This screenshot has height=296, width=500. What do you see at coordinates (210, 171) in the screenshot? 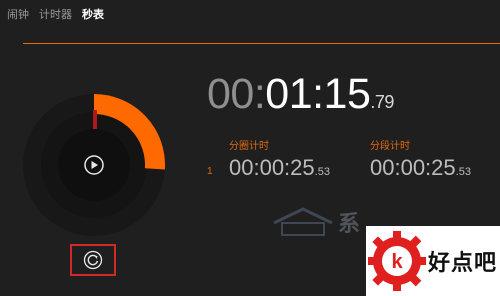
I see `lap-index: 1` at bounding box center [210, 171].